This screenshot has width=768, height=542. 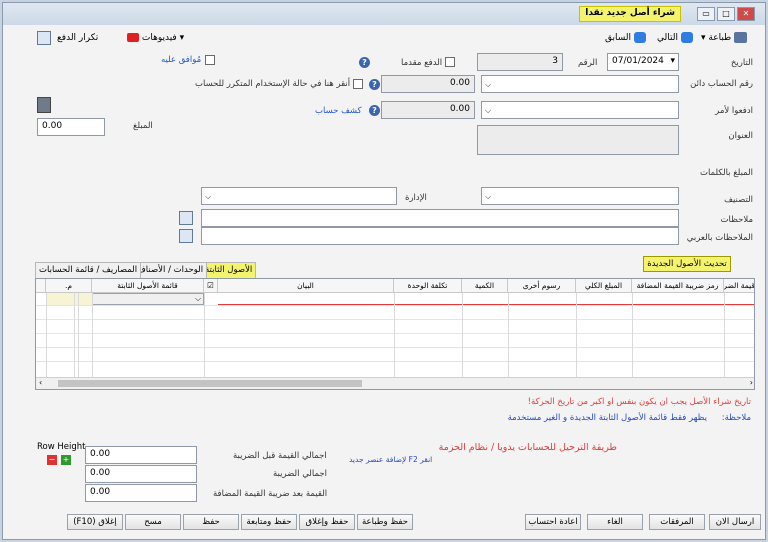 What do you see at coordinates (686, 37) in the screenshot?
I see `arrow-right-icon` at bounding box center [686, 37].